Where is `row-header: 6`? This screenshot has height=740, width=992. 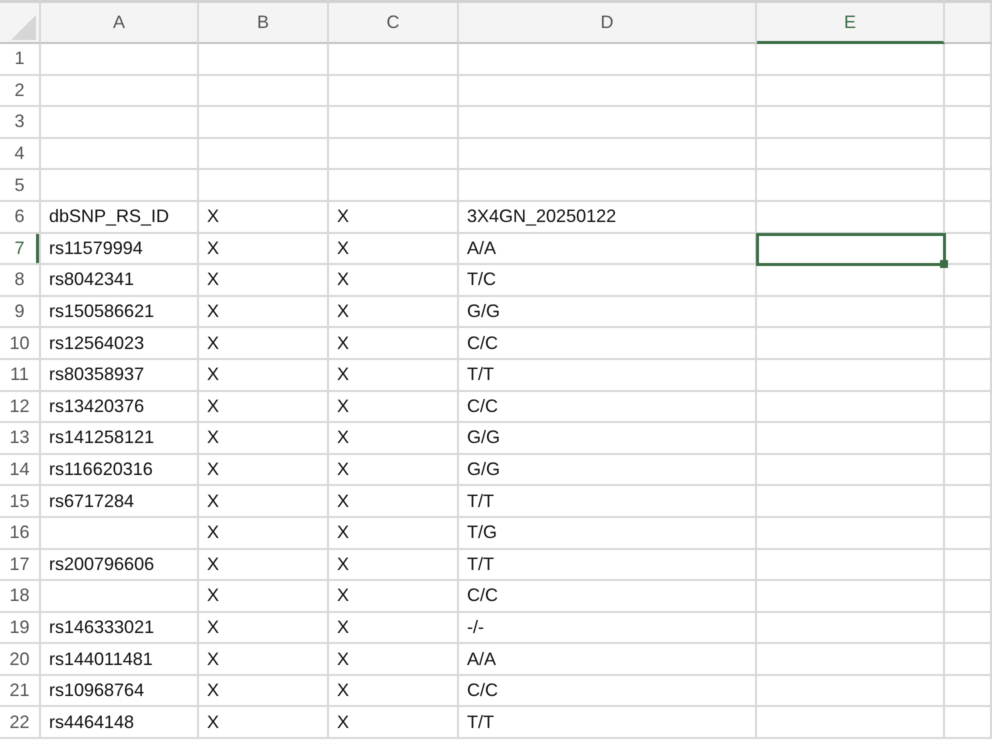 row-header: 6 is located at coordinates (20, 218).